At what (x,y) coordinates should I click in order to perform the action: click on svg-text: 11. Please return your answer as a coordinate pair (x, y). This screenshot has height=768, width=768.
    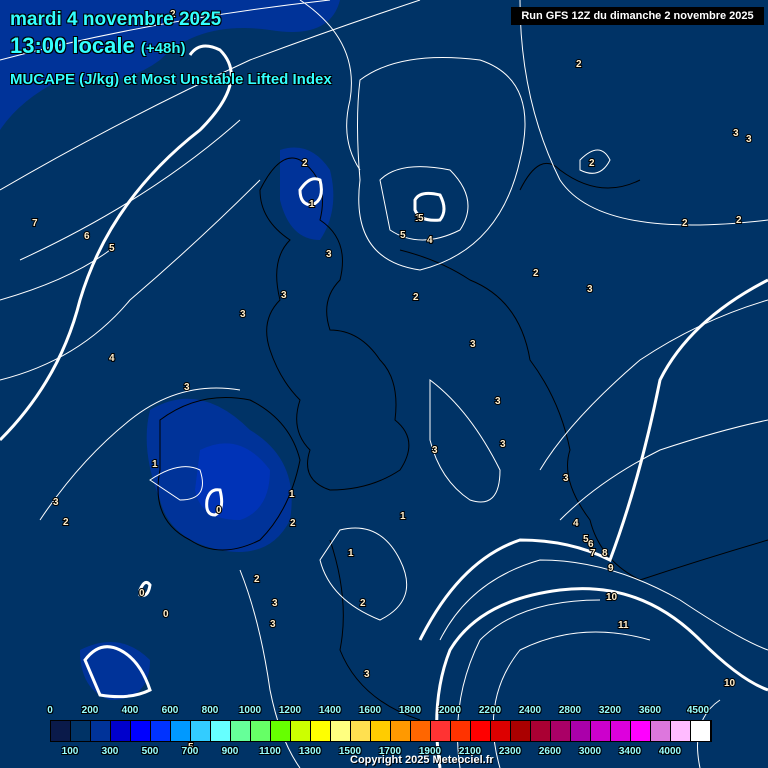
    Looking at the image, I should click on (623, 625).